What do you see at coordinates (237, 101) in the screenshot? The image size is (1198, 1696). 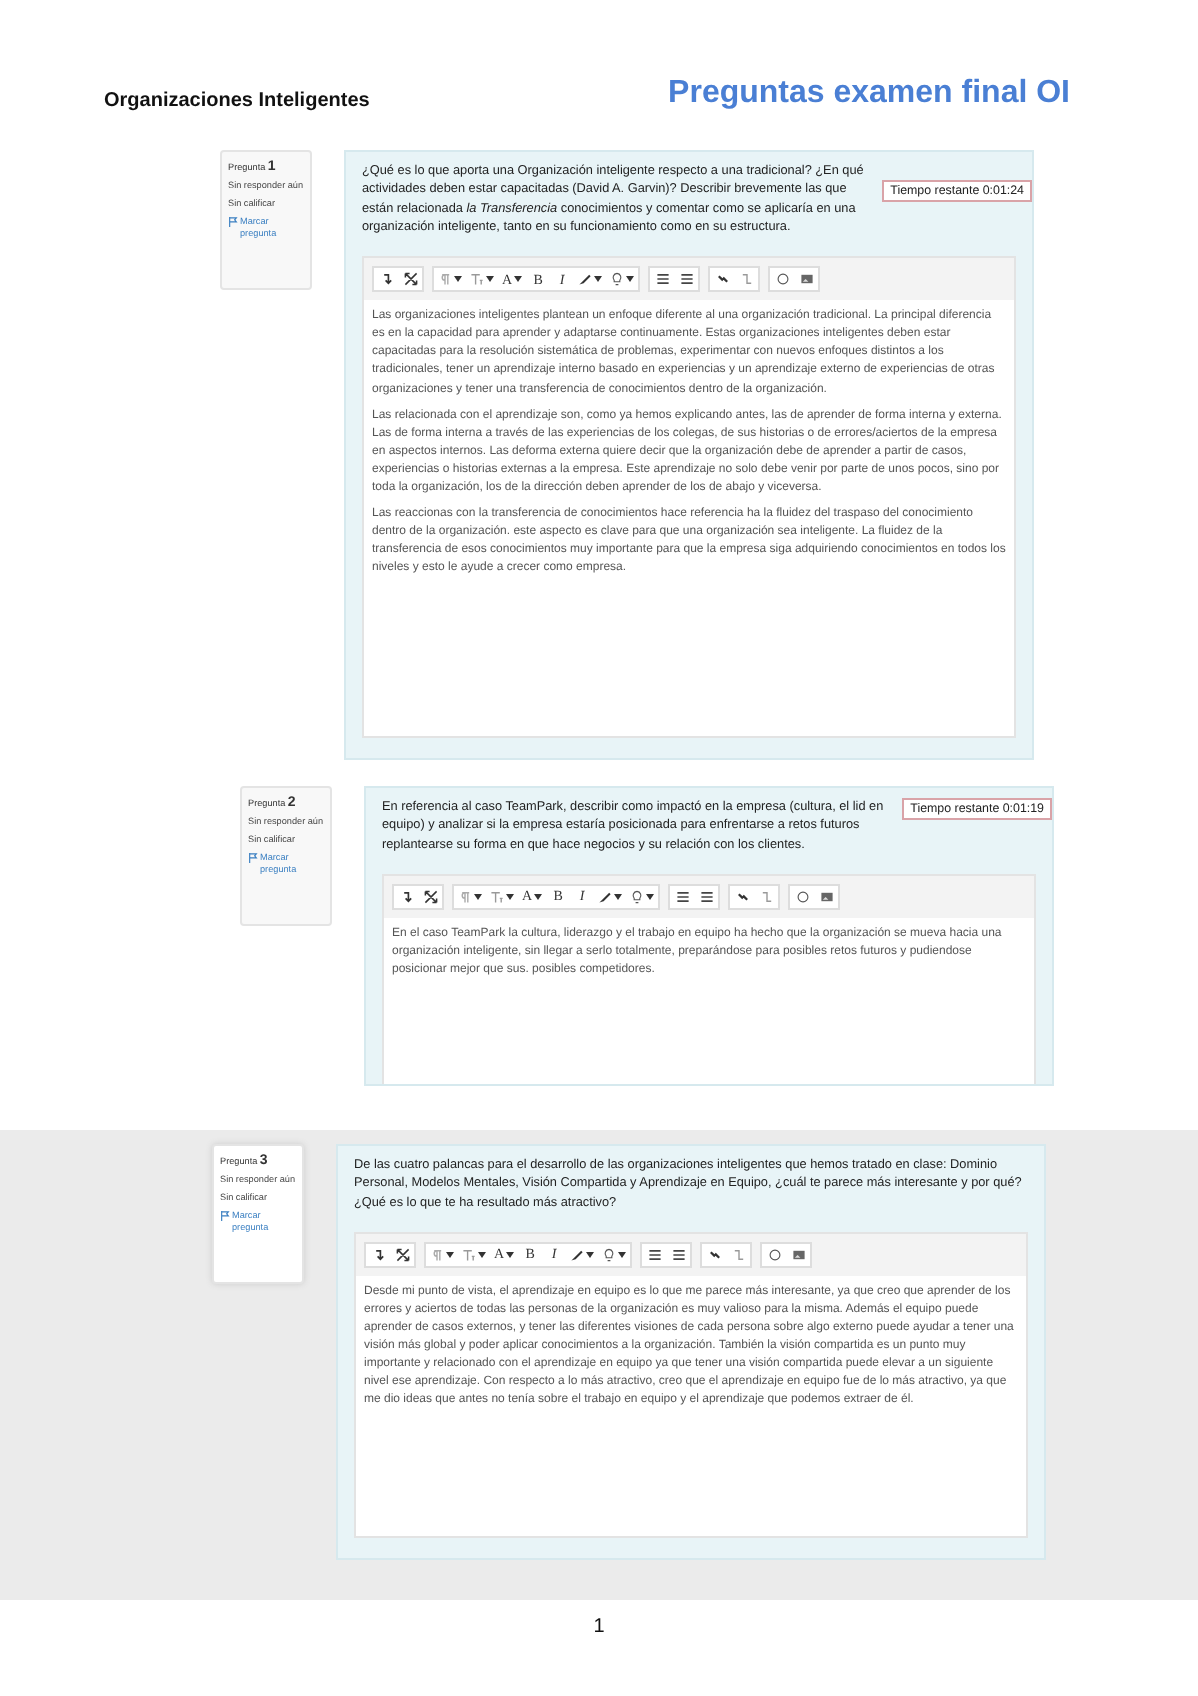 I see `course-name: Organizaciones Inteligentes` at bounding box center [237, 101].